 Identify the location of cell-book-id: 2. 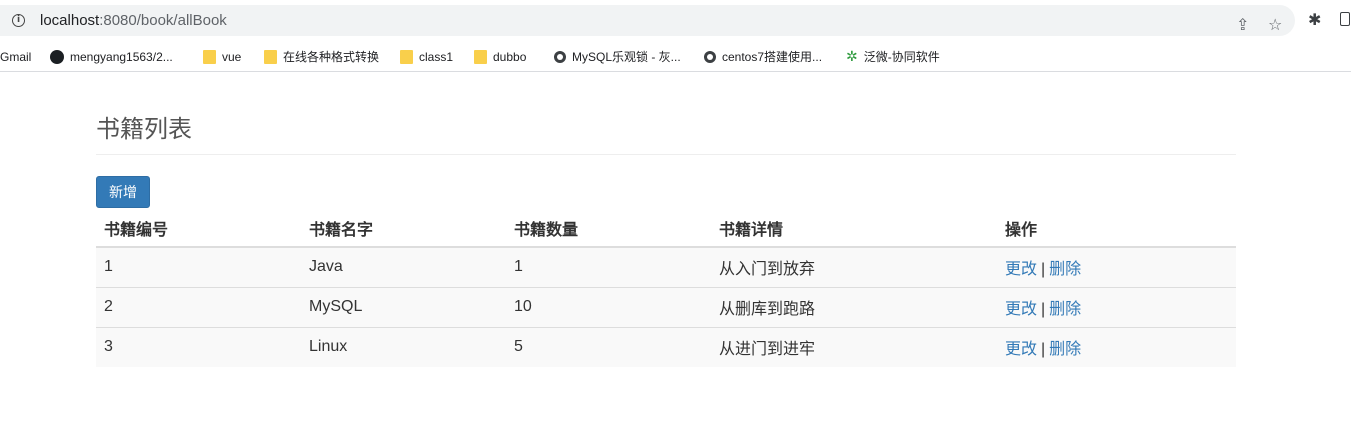
(198, 306).